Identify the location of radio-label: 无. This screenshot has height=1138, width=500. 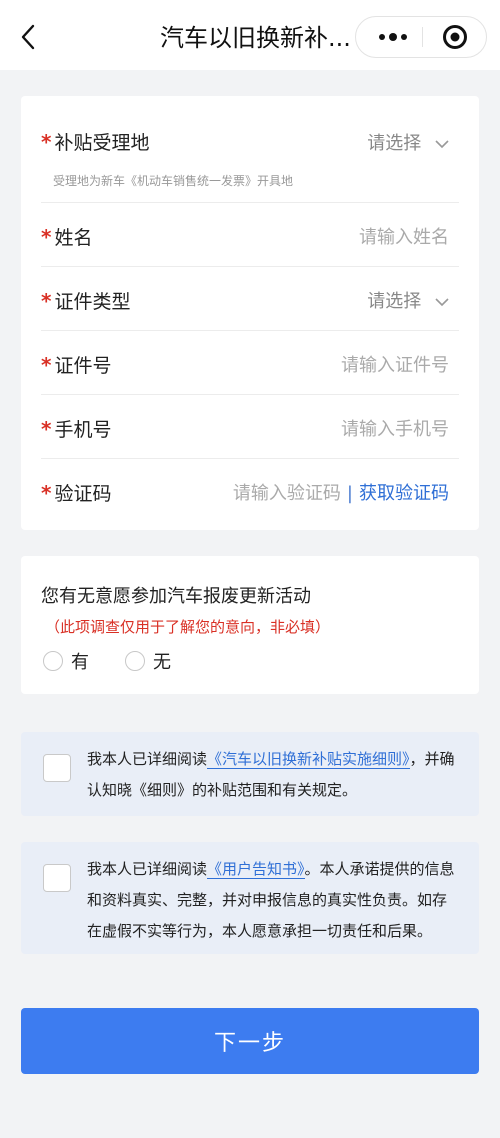
(162, 662).